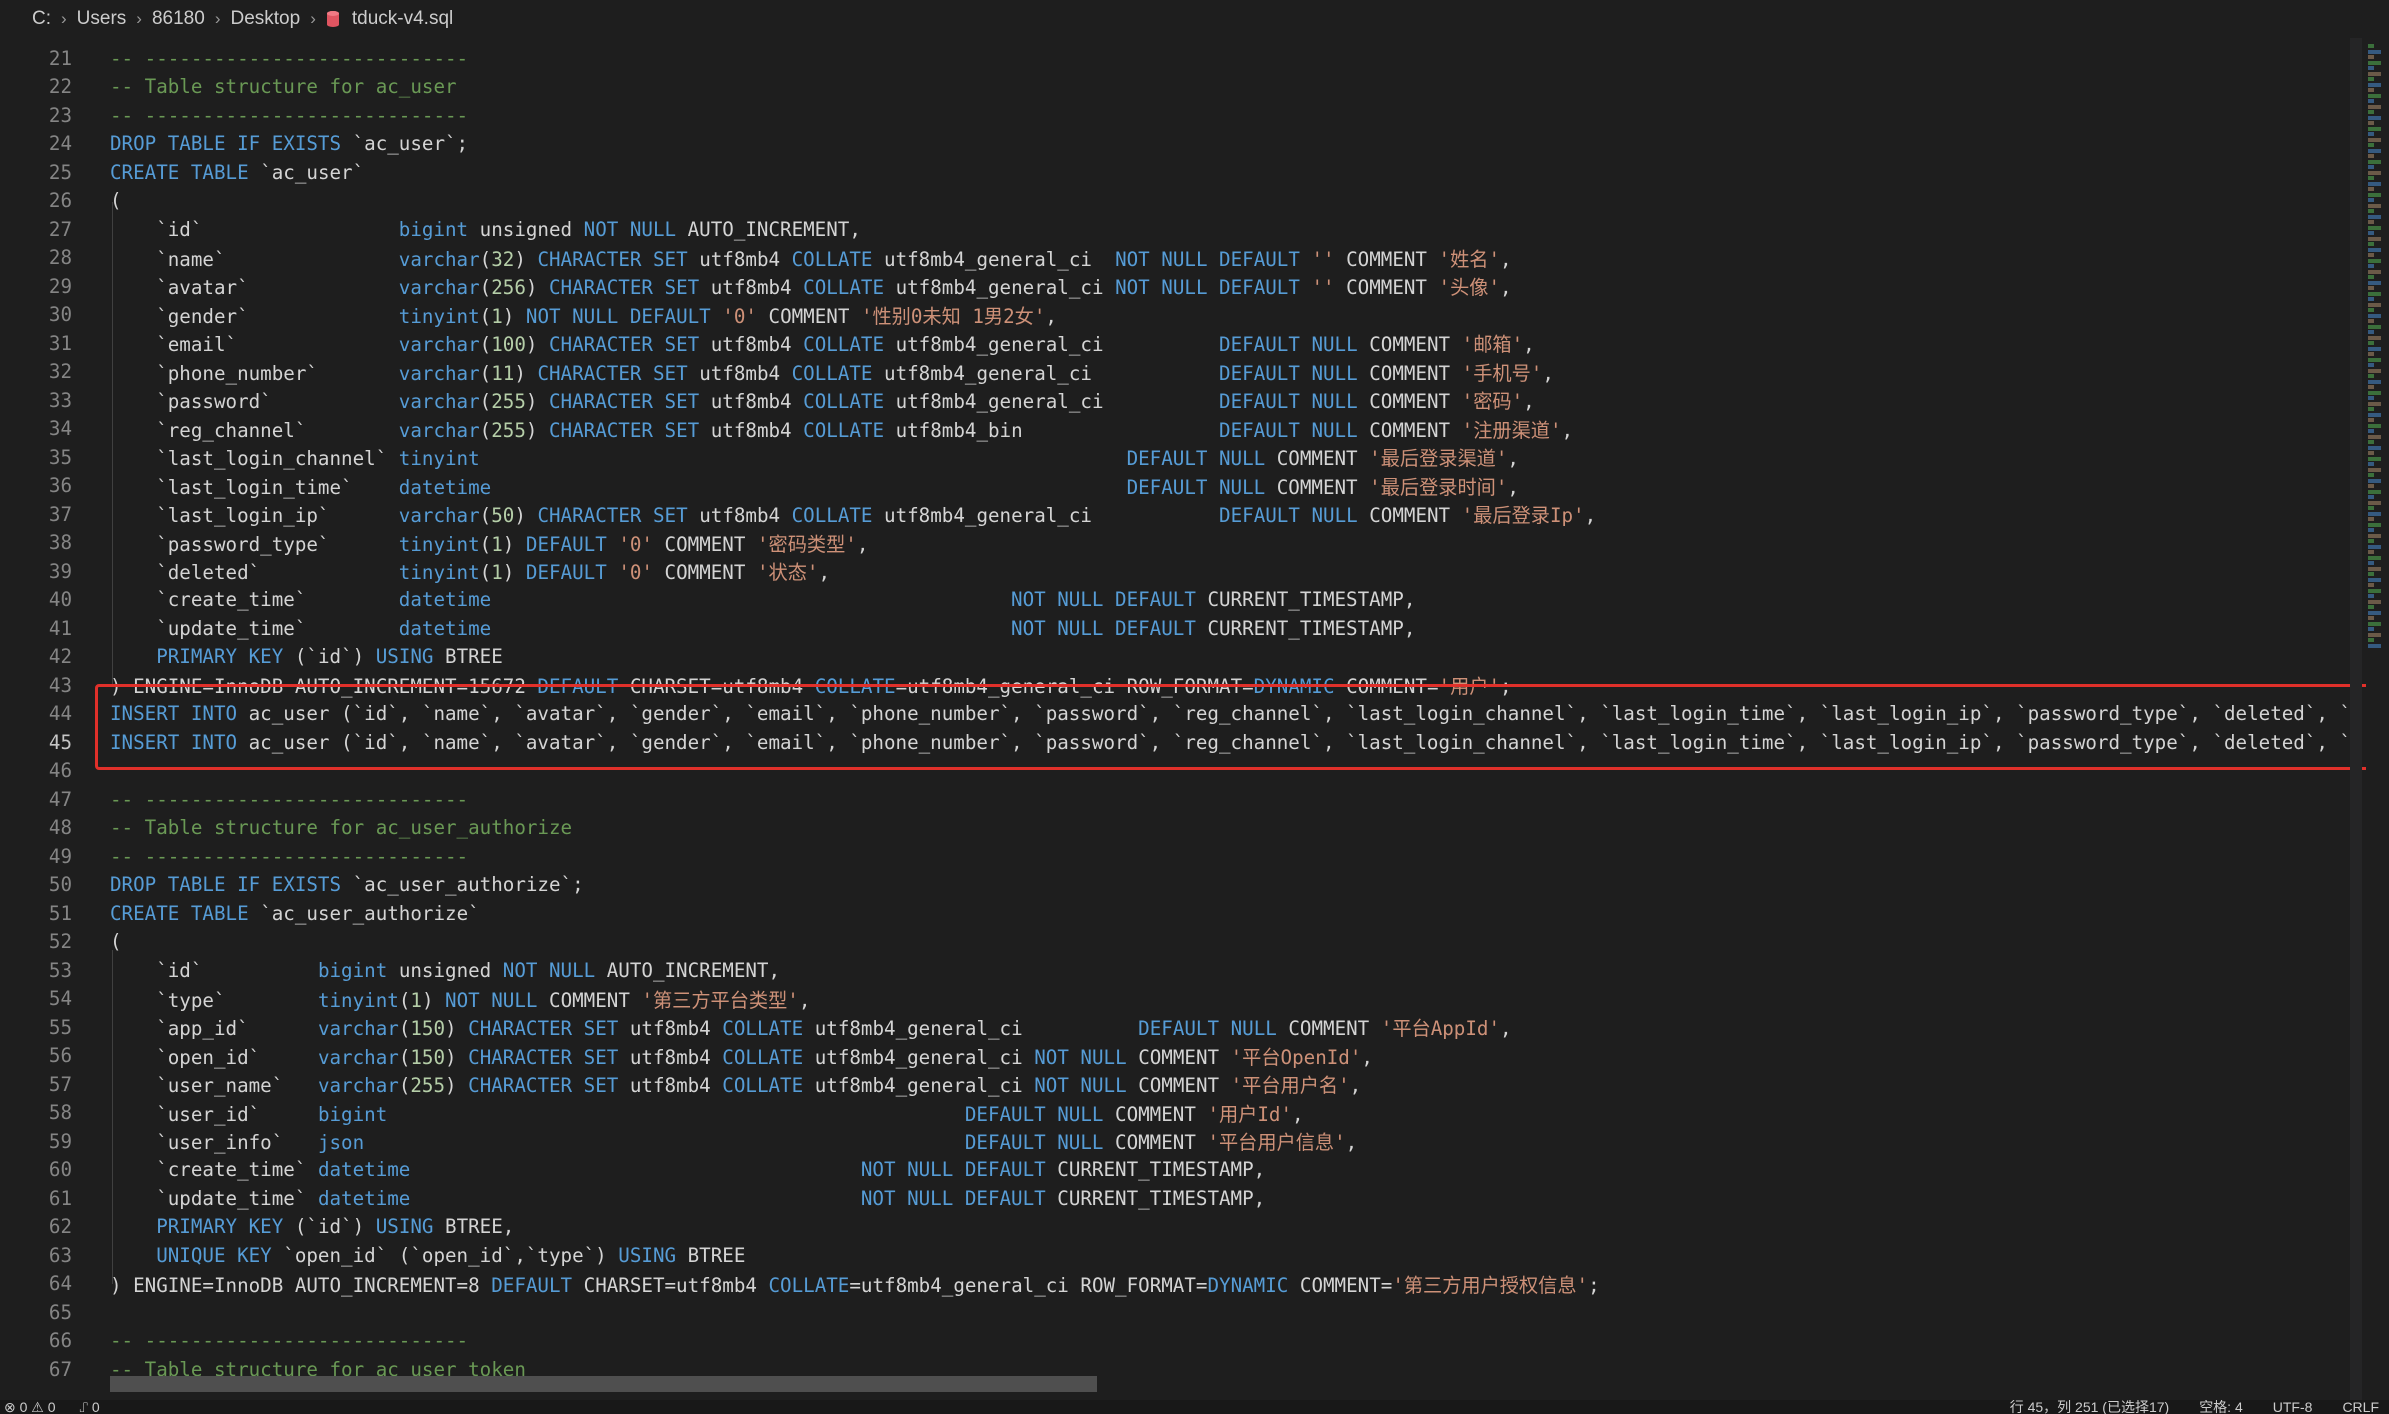 The width and height of the screenshot is (2389, 1414). I want to click on indentation-setting: 空格: 4, so click(2221, 1407).